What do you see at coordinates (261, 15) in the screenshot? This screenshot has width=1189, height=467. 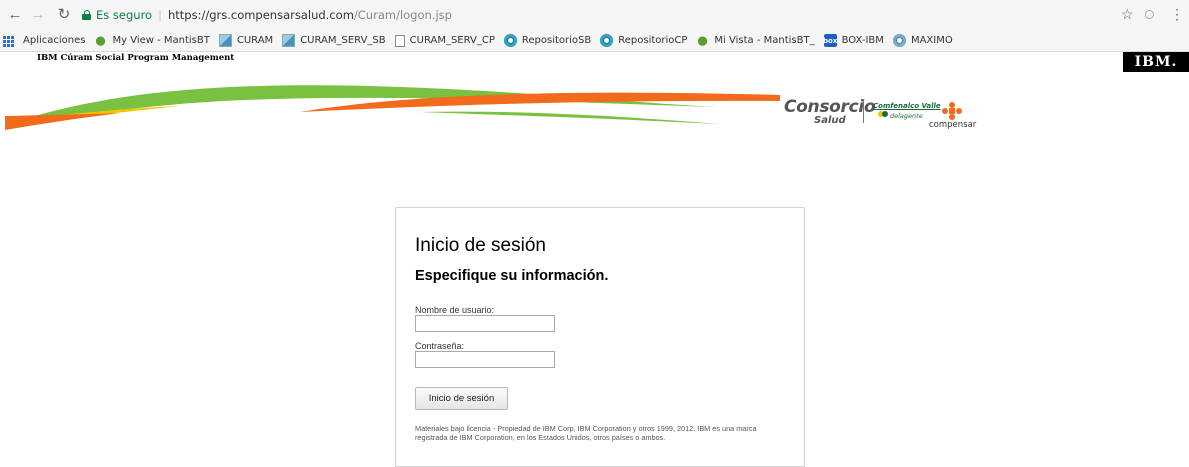 I see `url-origin: https://grs.compensarsalud.com` at bounding box center [261, 15].